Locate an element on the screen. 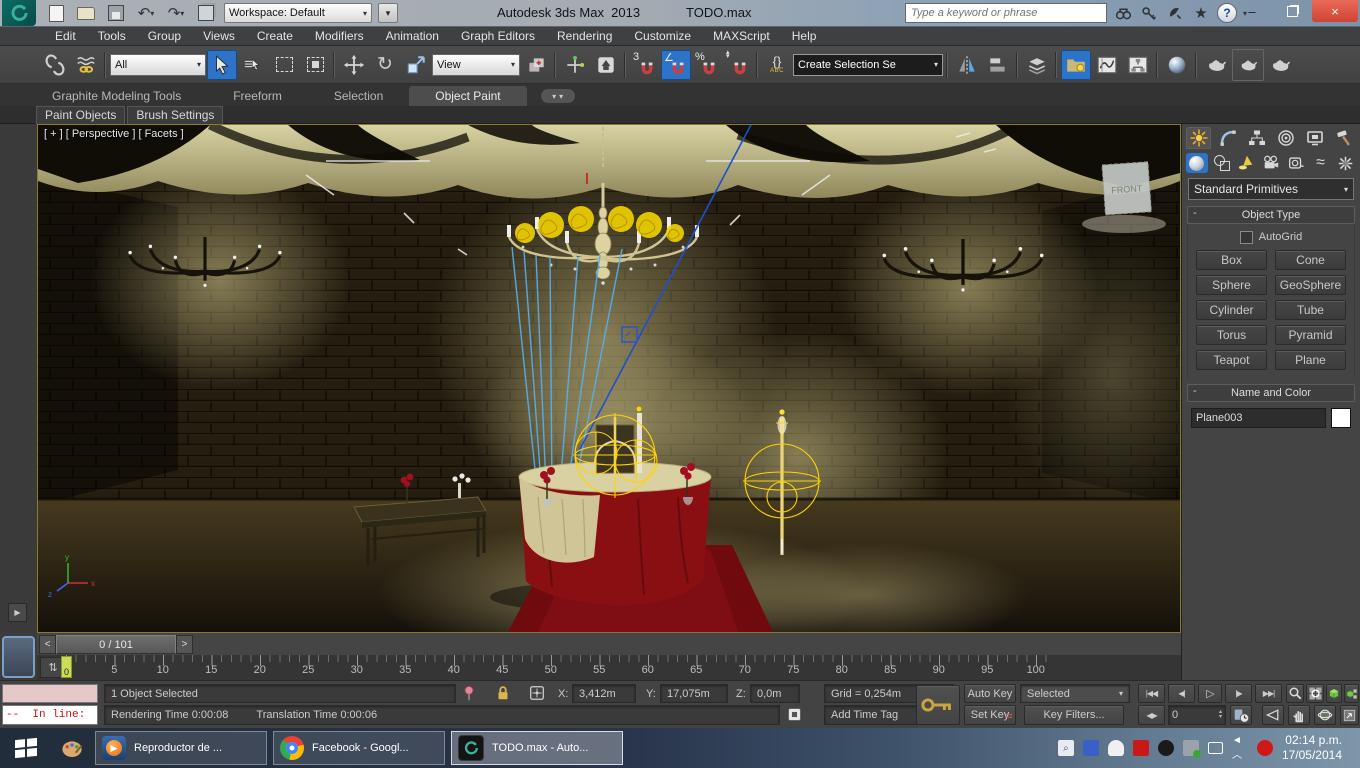 This screenshot has height=768, width=1360. go-to-start-button: |◀◀ is located at coordinates (1151, 693).